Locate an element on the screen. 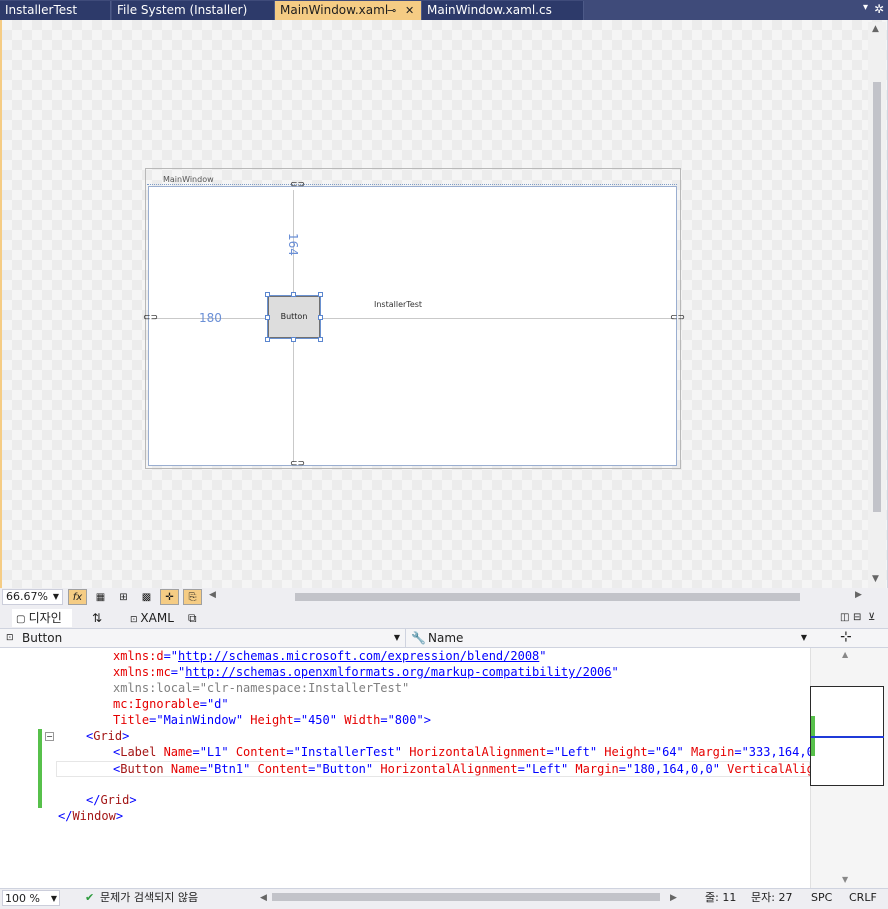 The height and width of the screenshot is (909, 888). chevron-down-icon: ▾ is located at coordinates (865, 7).